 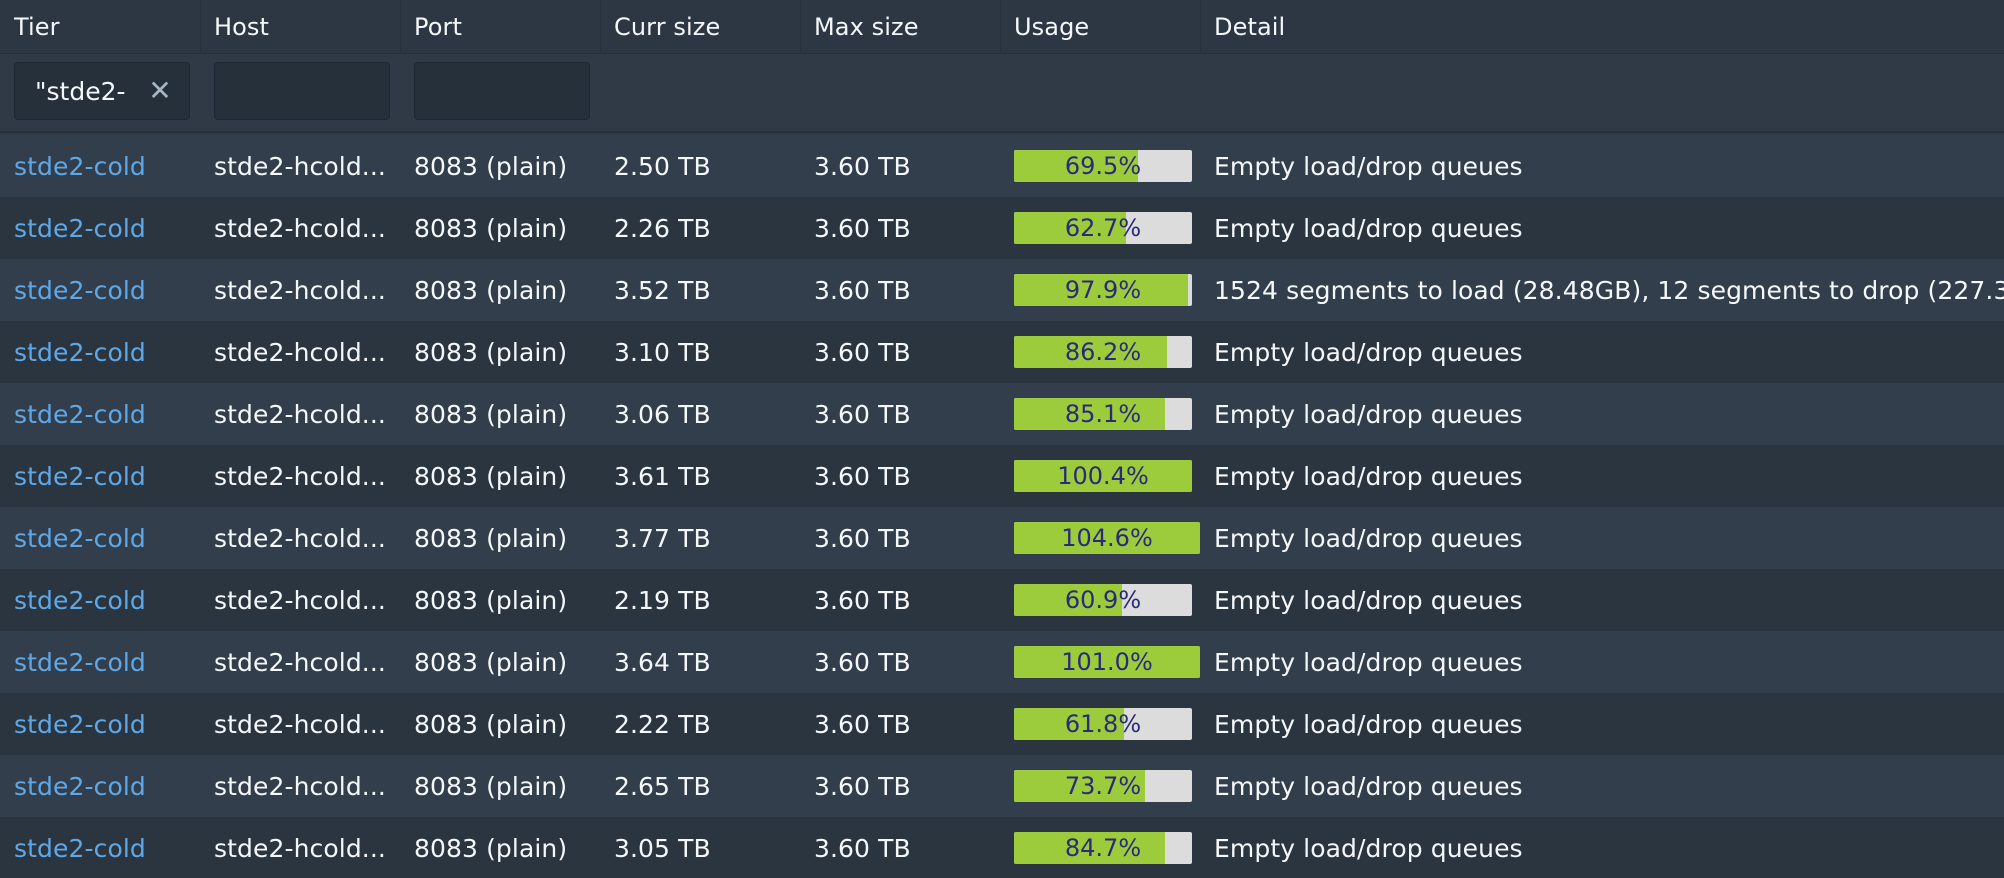 What do you see at coordinates (662, 476) in the screenshot?
I see `curr-size-cell-text: 3.61 TB` at bounding box center [662, 476].